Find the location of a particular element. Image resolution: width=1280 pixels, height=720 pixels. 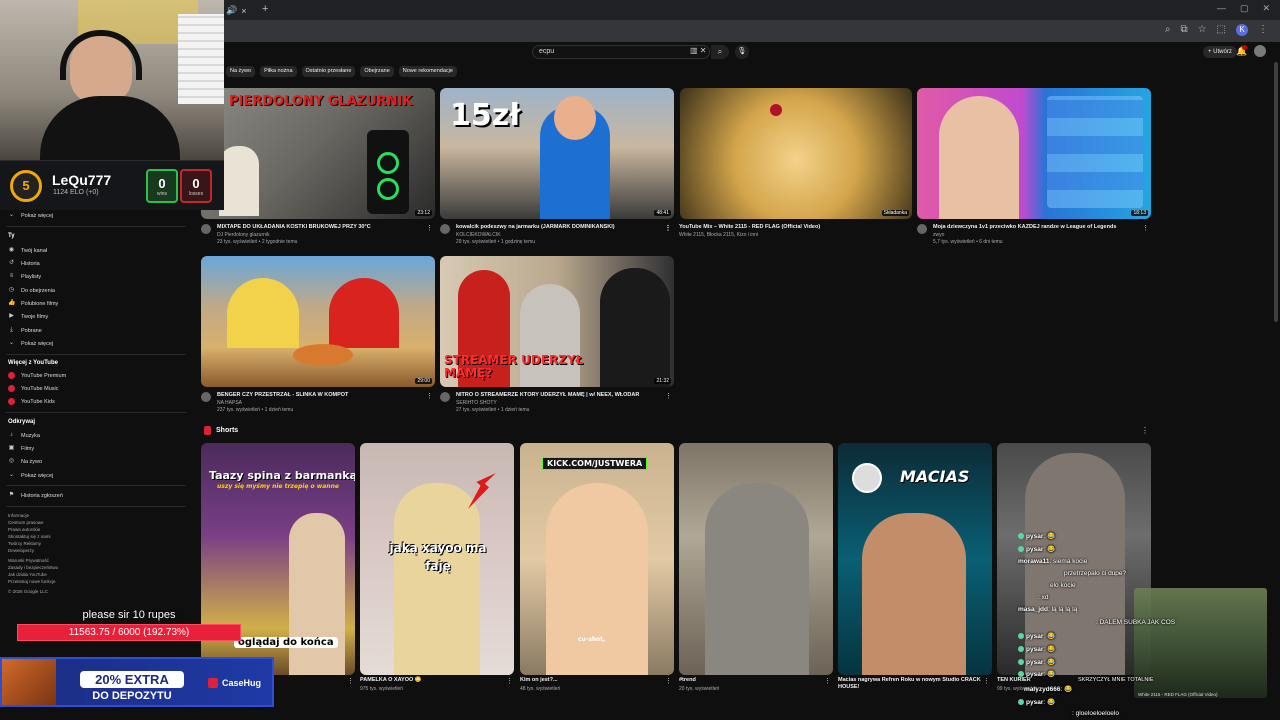

sidebar-item-your-channel: ◉ Twój kanał is located at coordinates (27, 250).